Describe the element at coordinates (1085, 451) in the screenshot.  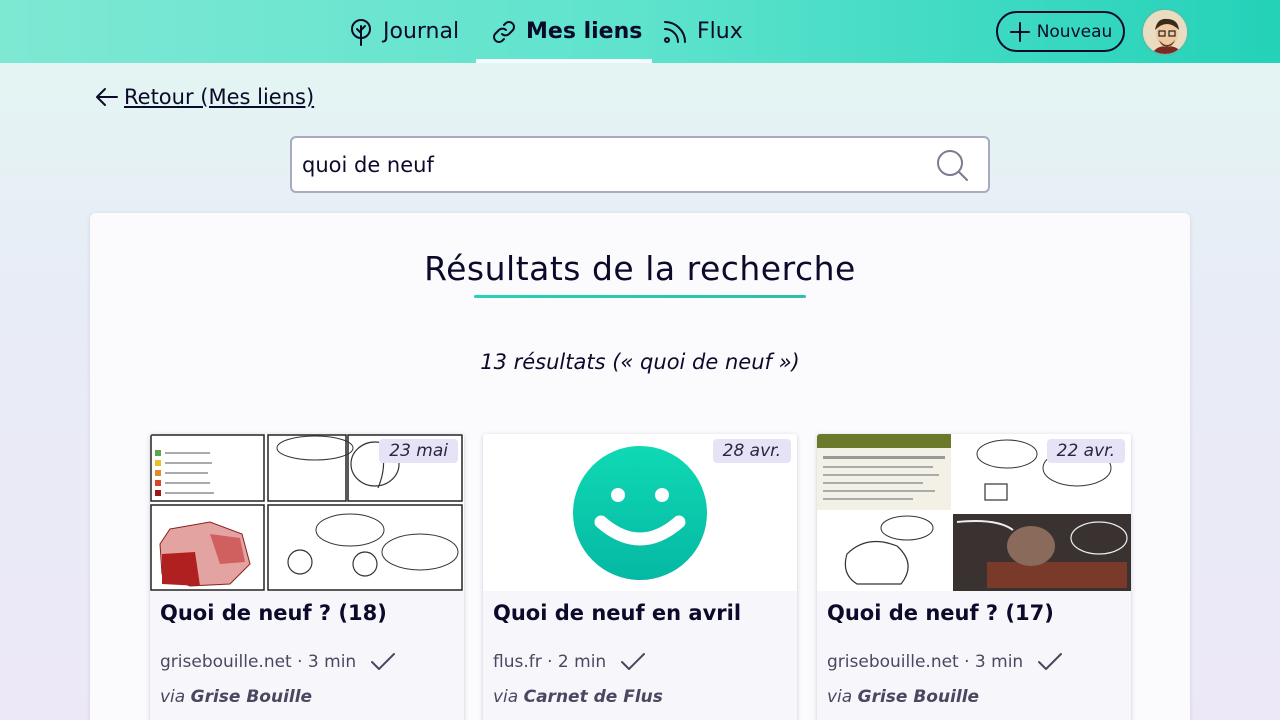
I see `card-date: 22 avr.` at that location.